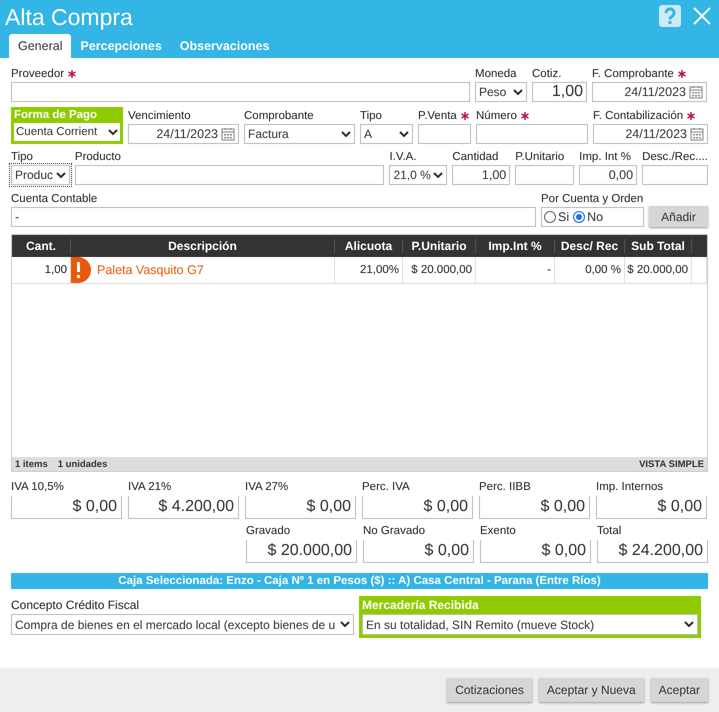 The height and width of the screenshot is (712, 719). I want to click on radio-label: No, so click(595, 217).